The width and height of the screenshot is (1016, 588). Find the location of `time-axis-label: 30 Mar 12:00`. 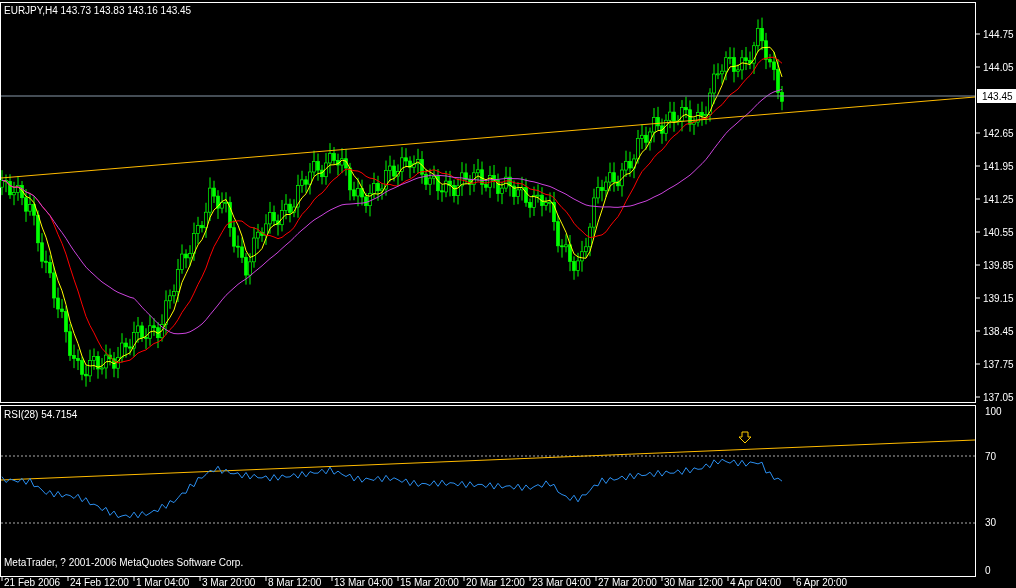

time-axis-label: 30 Mar 12:00 is located at coordinates (693, 582).